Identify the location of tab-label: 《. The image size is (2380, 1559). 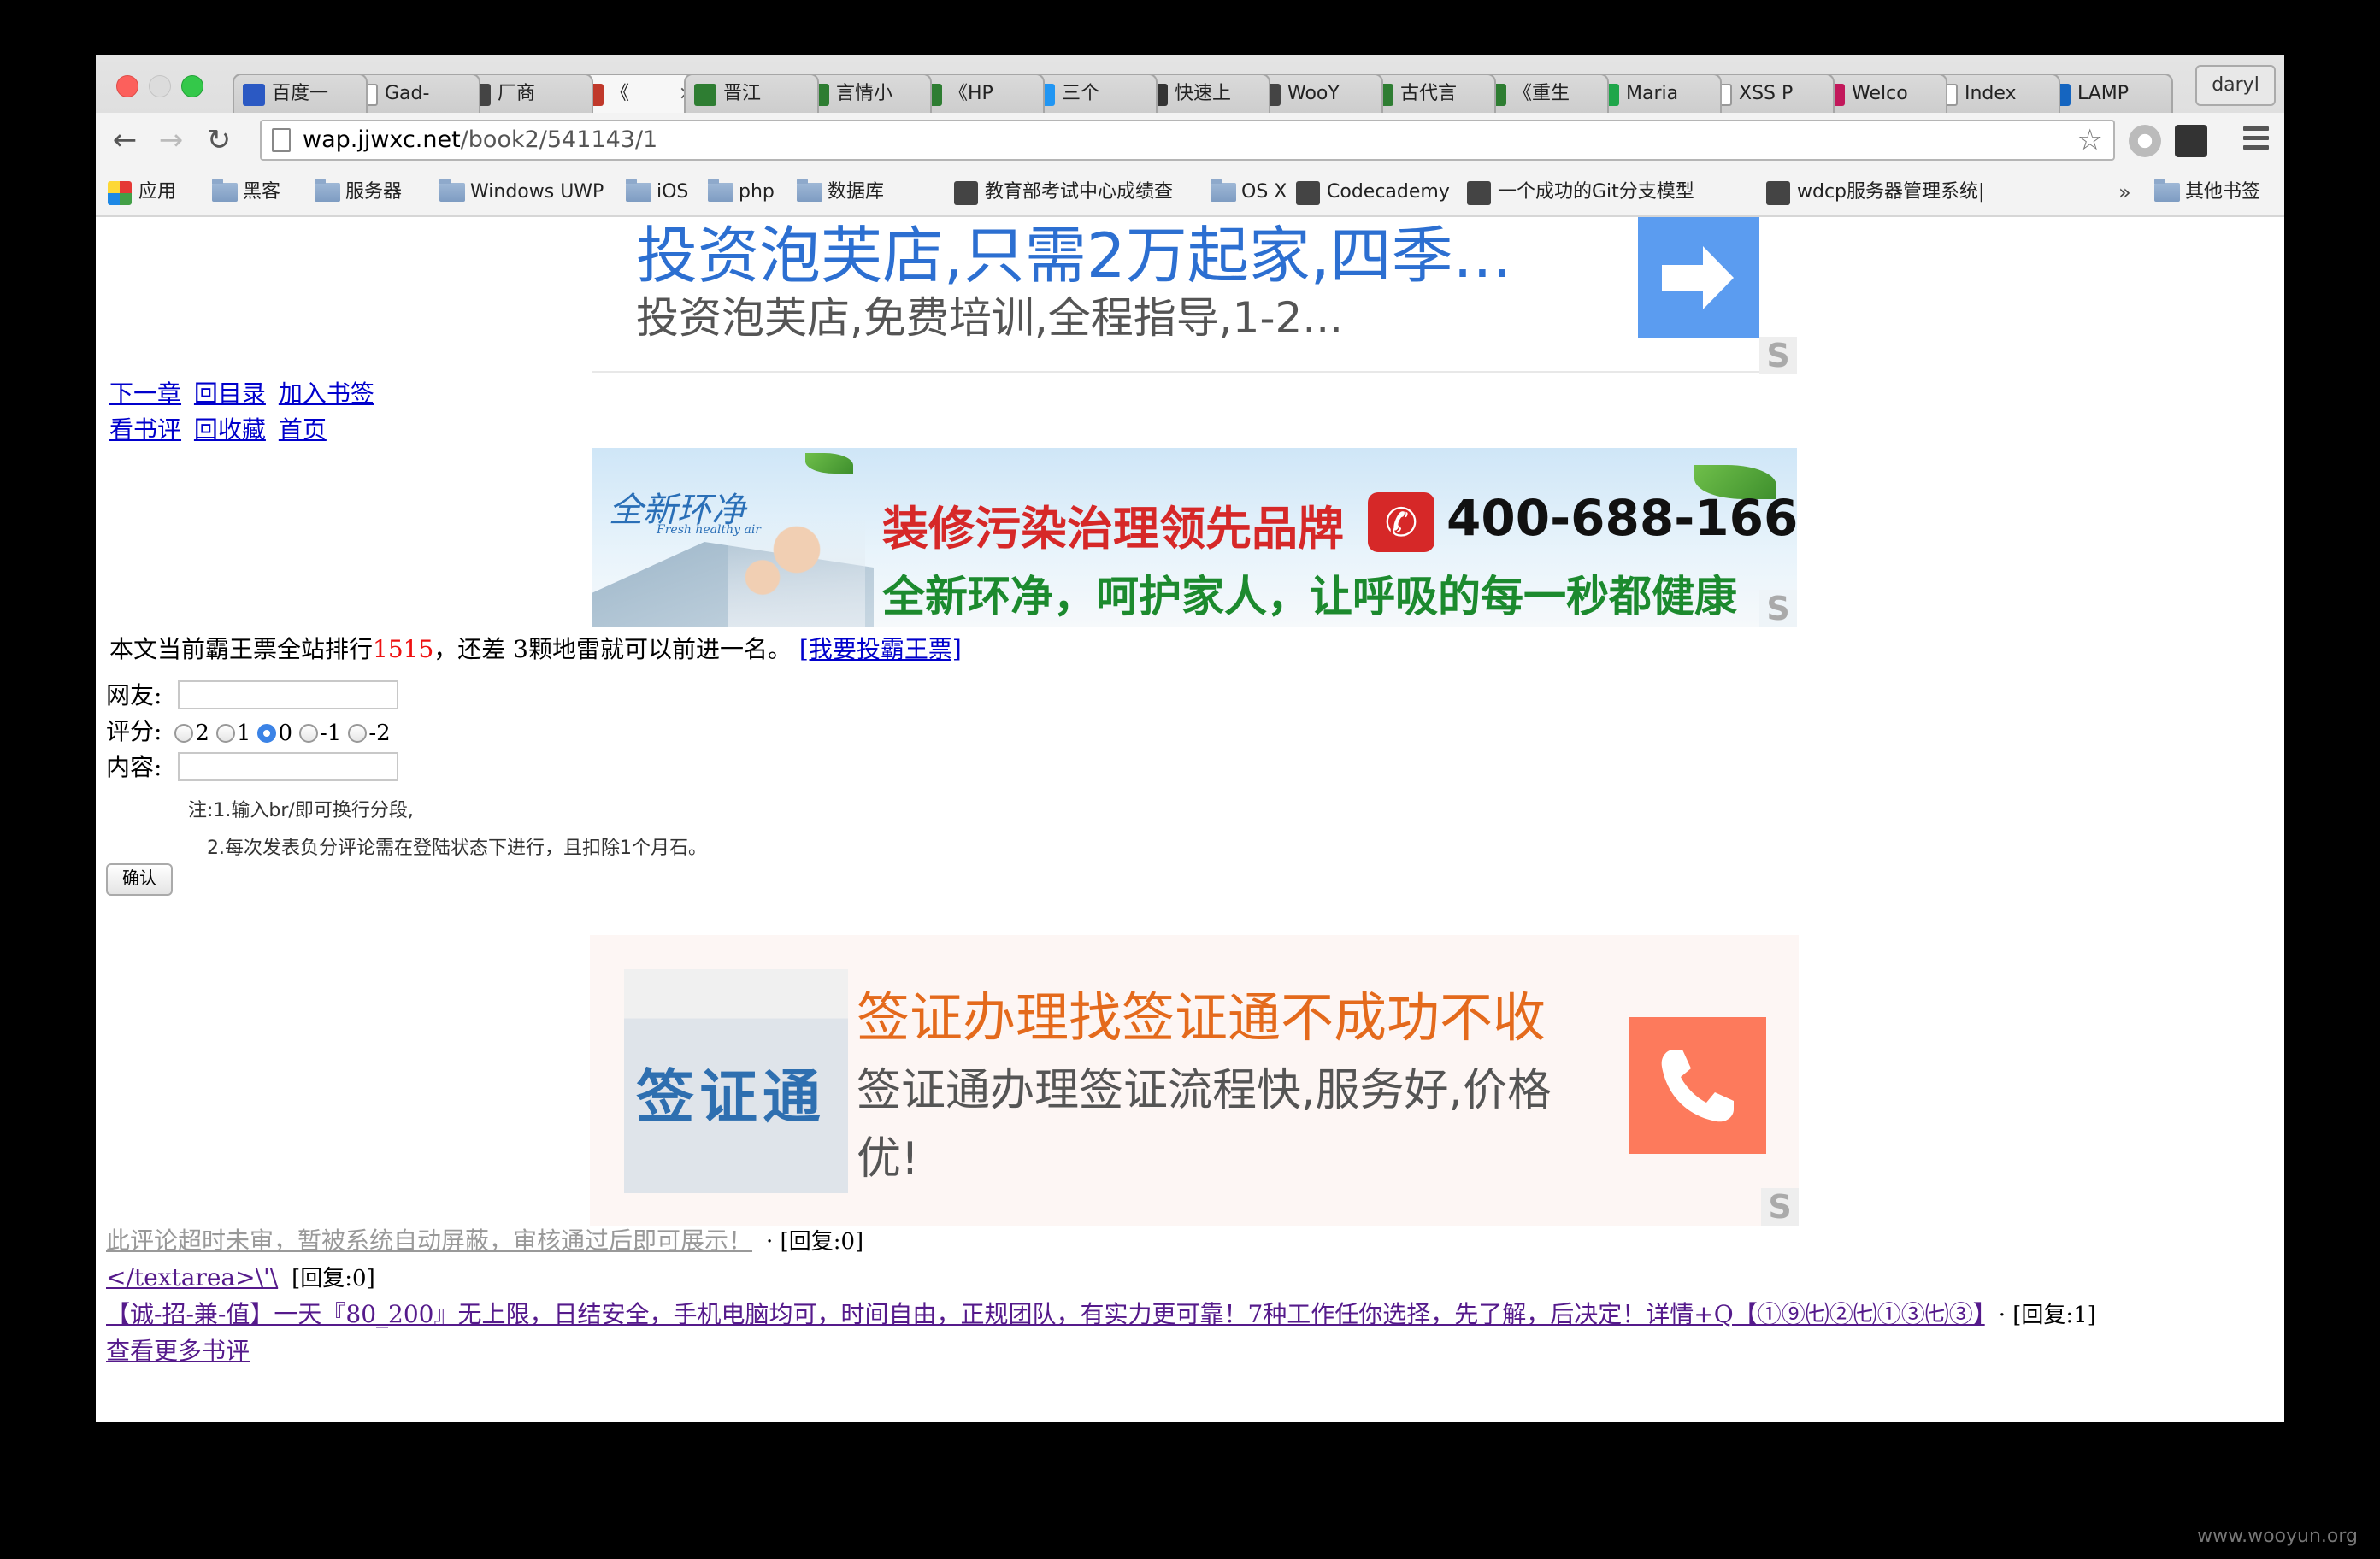
(620, 93).